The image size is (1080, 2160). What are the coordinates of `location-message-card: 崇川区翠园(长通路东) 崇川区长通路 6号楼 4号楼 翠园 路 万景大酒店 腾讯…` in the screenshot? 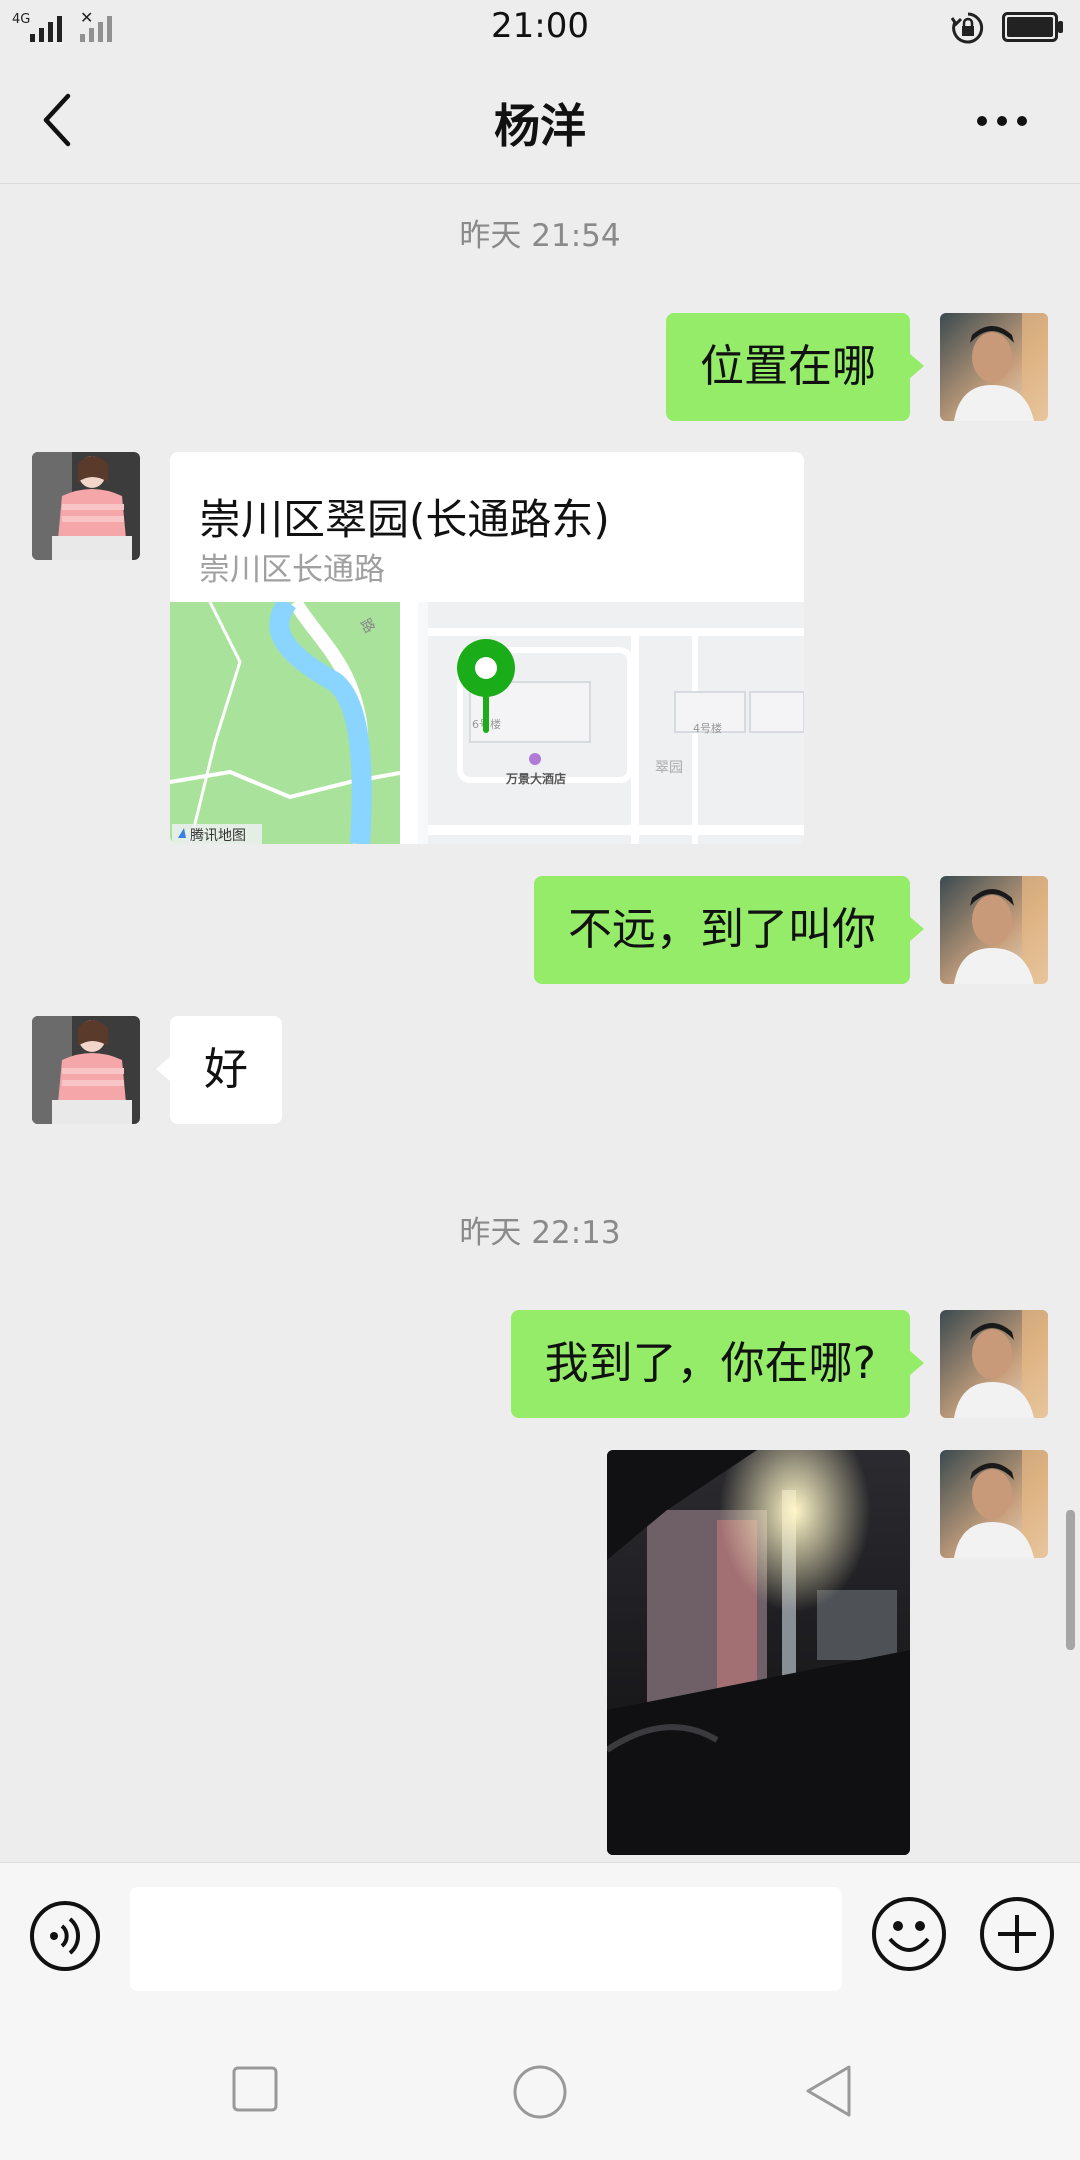 It's located at (487, 648).